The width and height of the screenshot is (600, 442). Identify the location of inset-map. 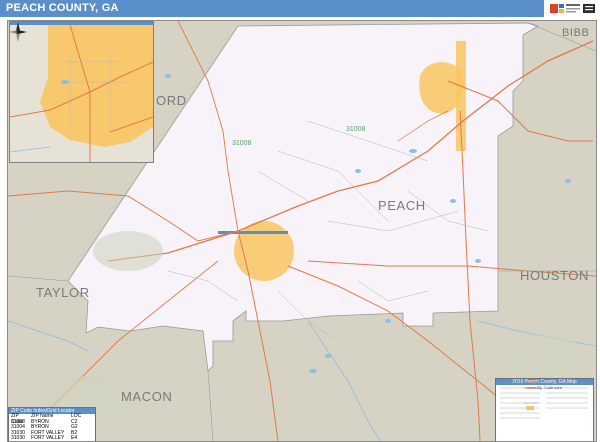
(81, 92).